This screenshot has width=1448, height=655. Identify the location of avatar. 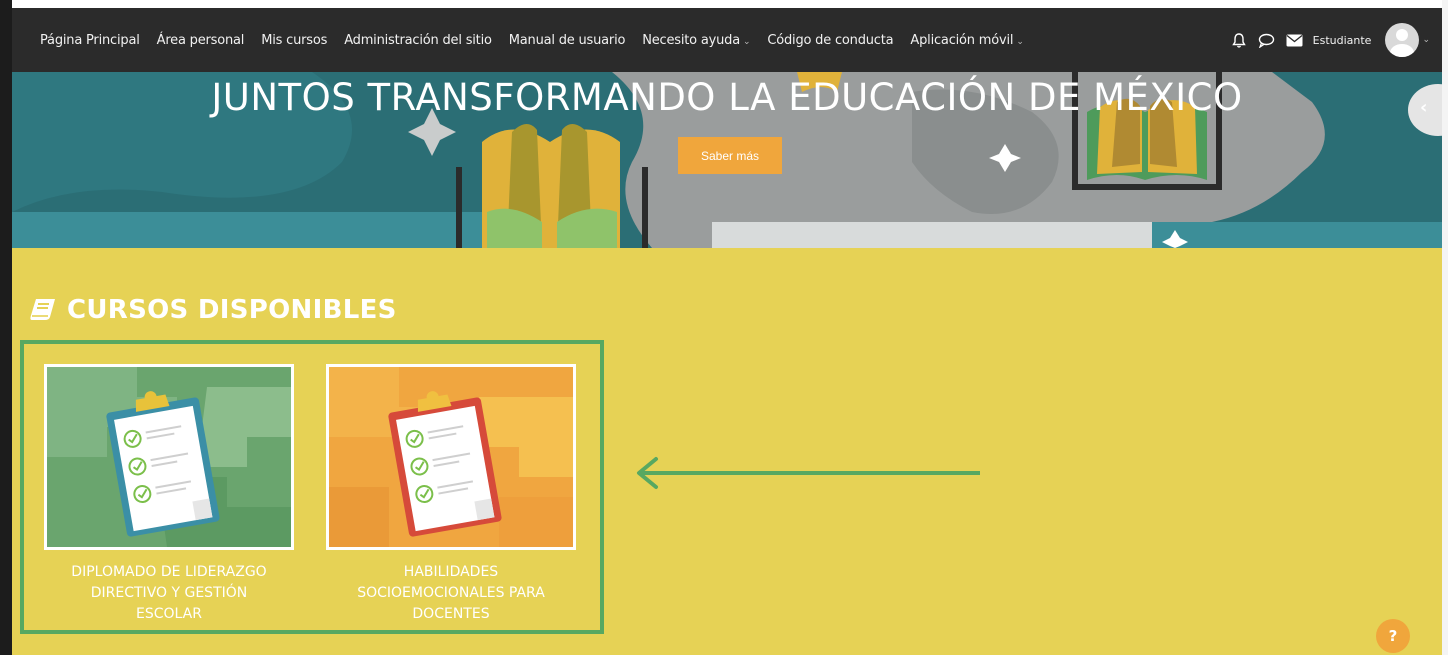
(1402, 40).